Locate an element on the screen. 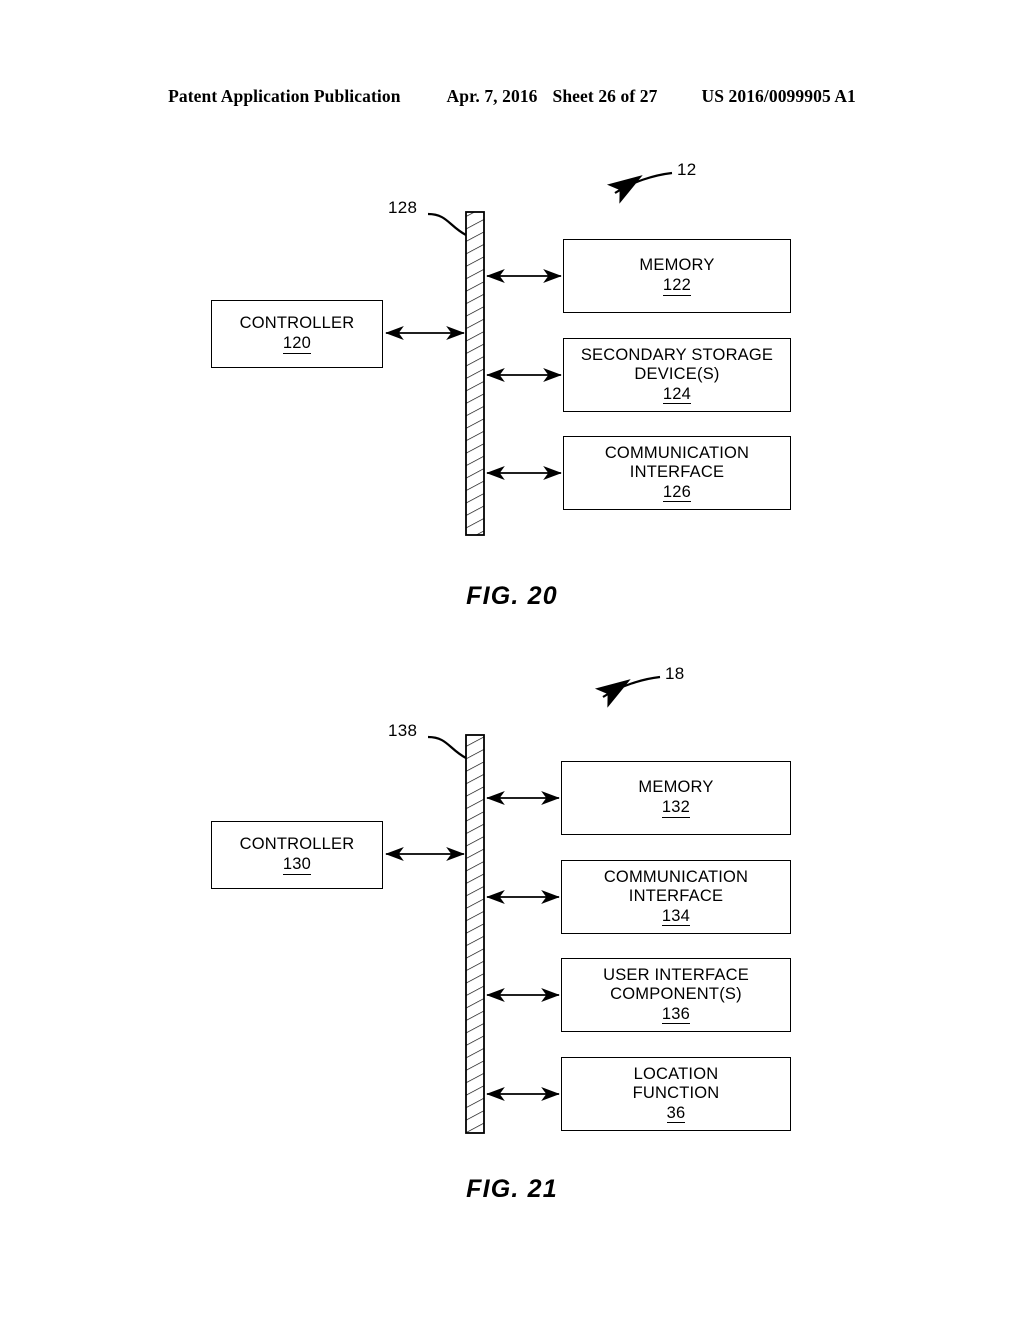 The image size is (1024, 1320). block-controller-ref: 130 is located at coordinates (297, 865).